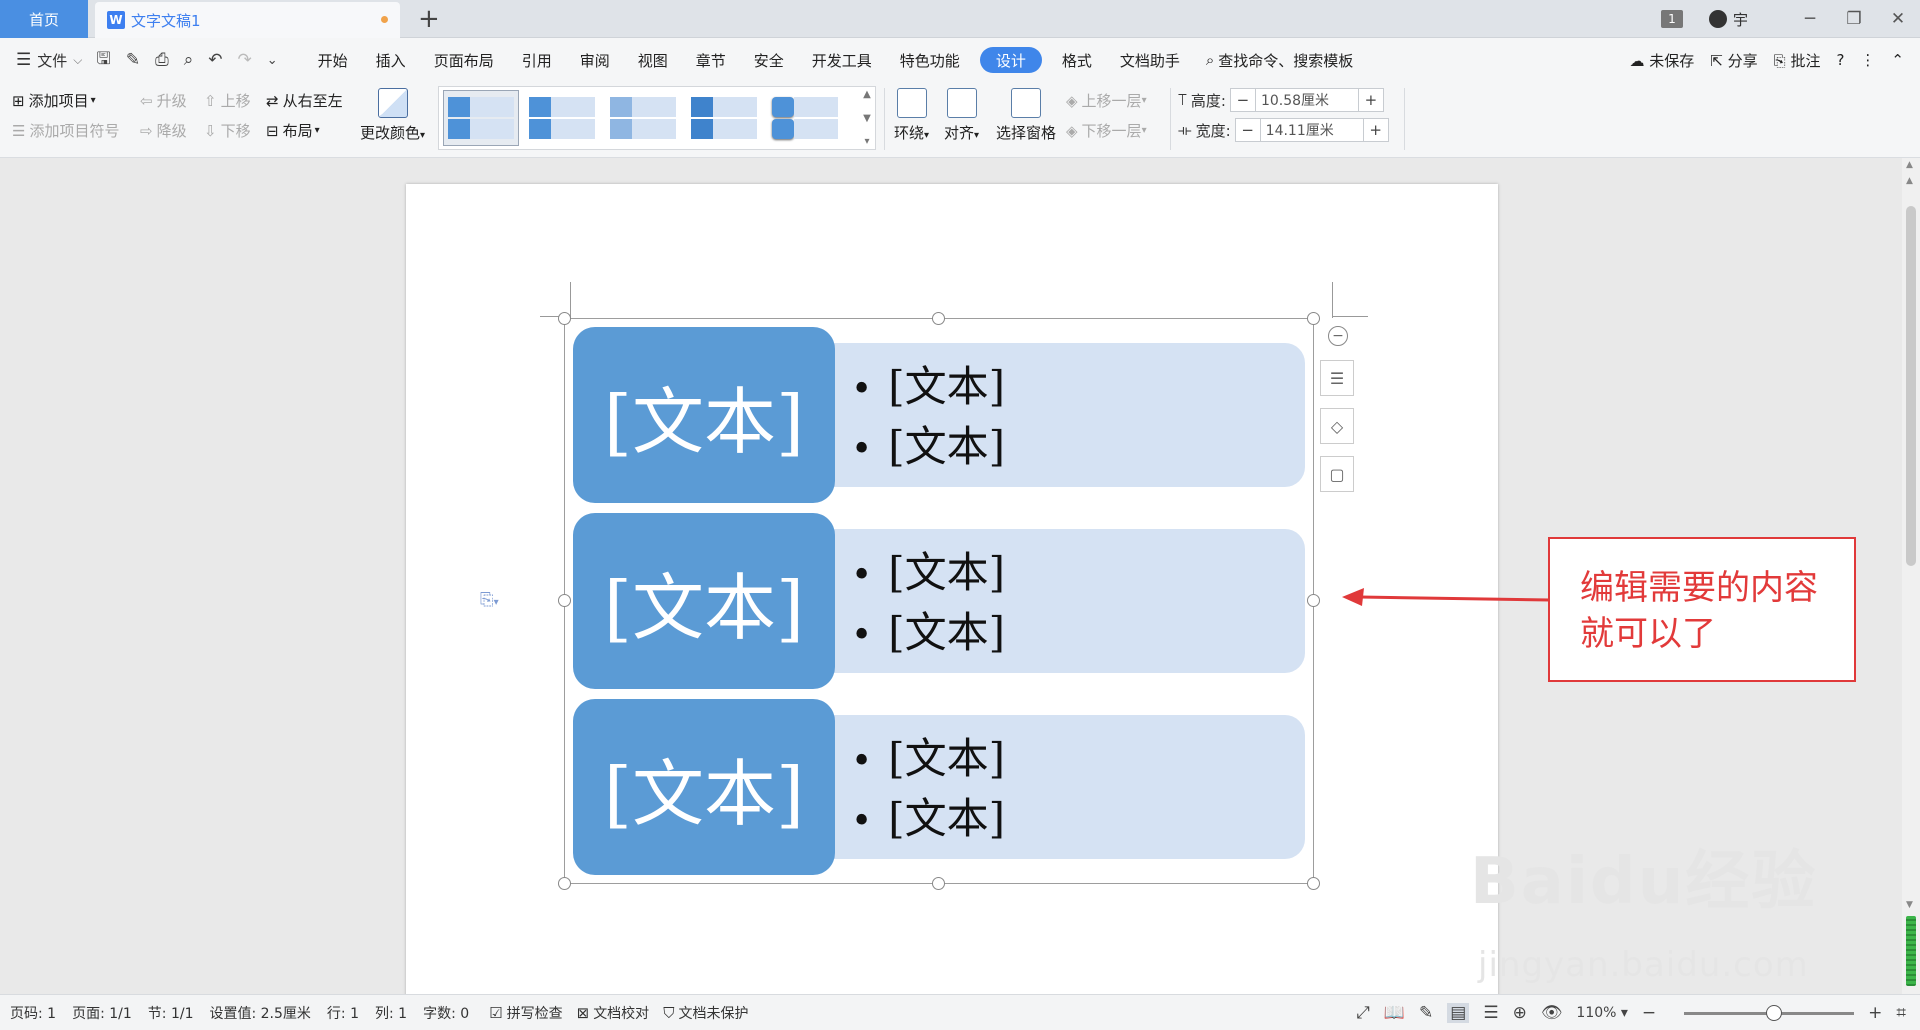 The height and width of the screenshot is (1030, 1920). What do you see at coordinates (1243, 100) in the screenshot?
I see `height-decrease-button: −` at bounding box center [1243, 100].